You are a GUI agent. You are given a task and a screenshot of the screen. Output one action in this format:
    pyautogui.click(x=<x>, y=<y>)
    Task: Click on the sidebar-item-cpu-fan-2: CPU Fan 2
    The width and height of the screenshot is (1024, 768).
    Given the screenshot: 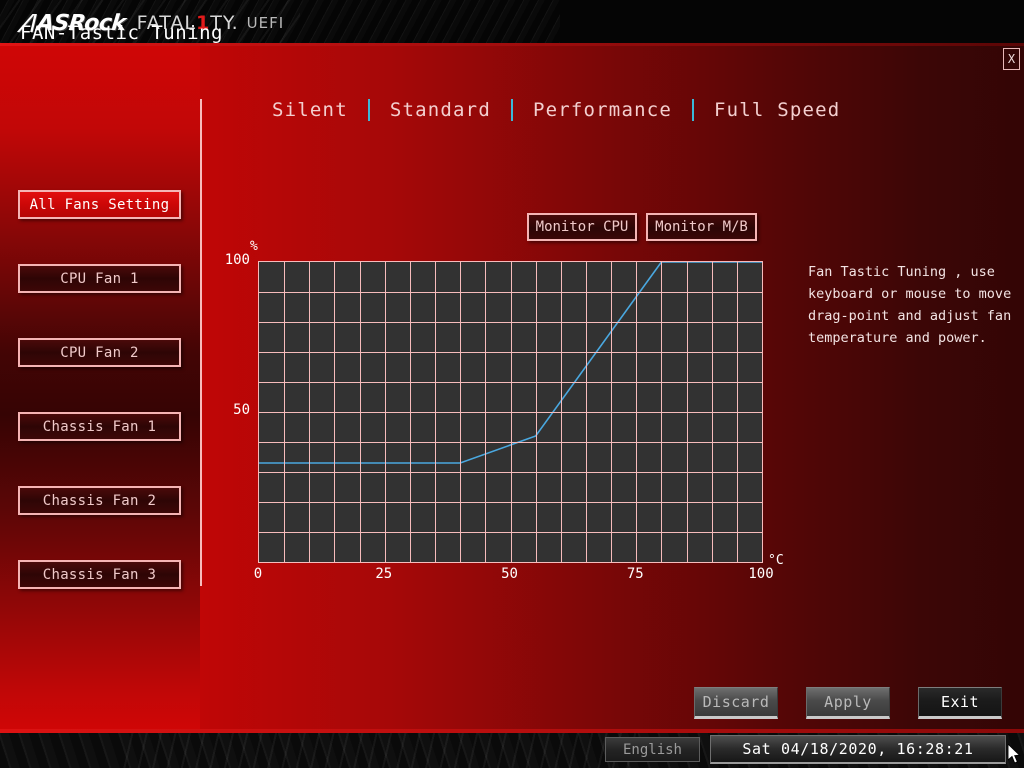 What is the action you would take?
    pyautogui.click(x=99, y=352)
    